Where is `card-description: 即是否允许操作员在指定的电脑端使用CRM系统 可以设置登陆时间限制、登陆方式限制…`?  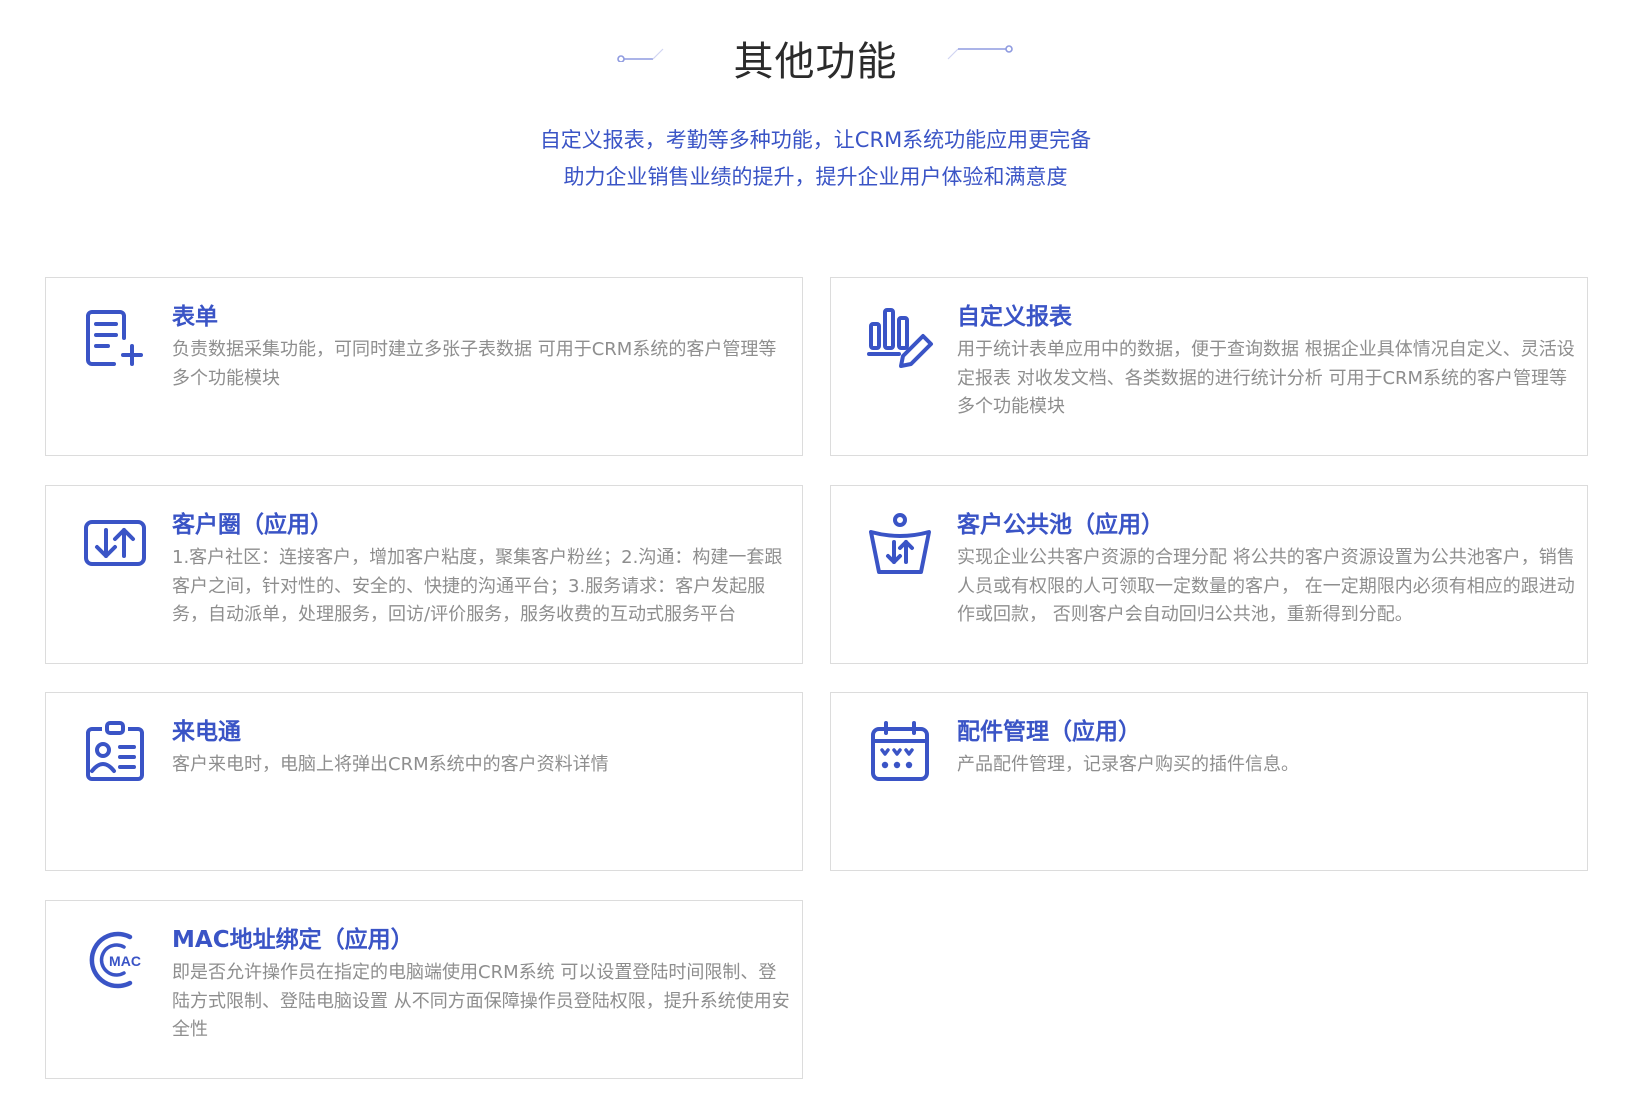 card-description: 即是否允许操作员在指定的电脑端使用CRM系统 可以设置登陆时间限制、登陆方式限制… is located at coordinates (481, 1001).